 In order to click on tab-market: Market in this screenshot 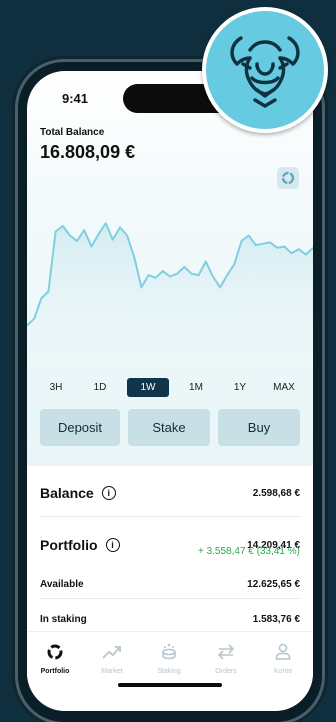, I will do `click(112, 658)`.